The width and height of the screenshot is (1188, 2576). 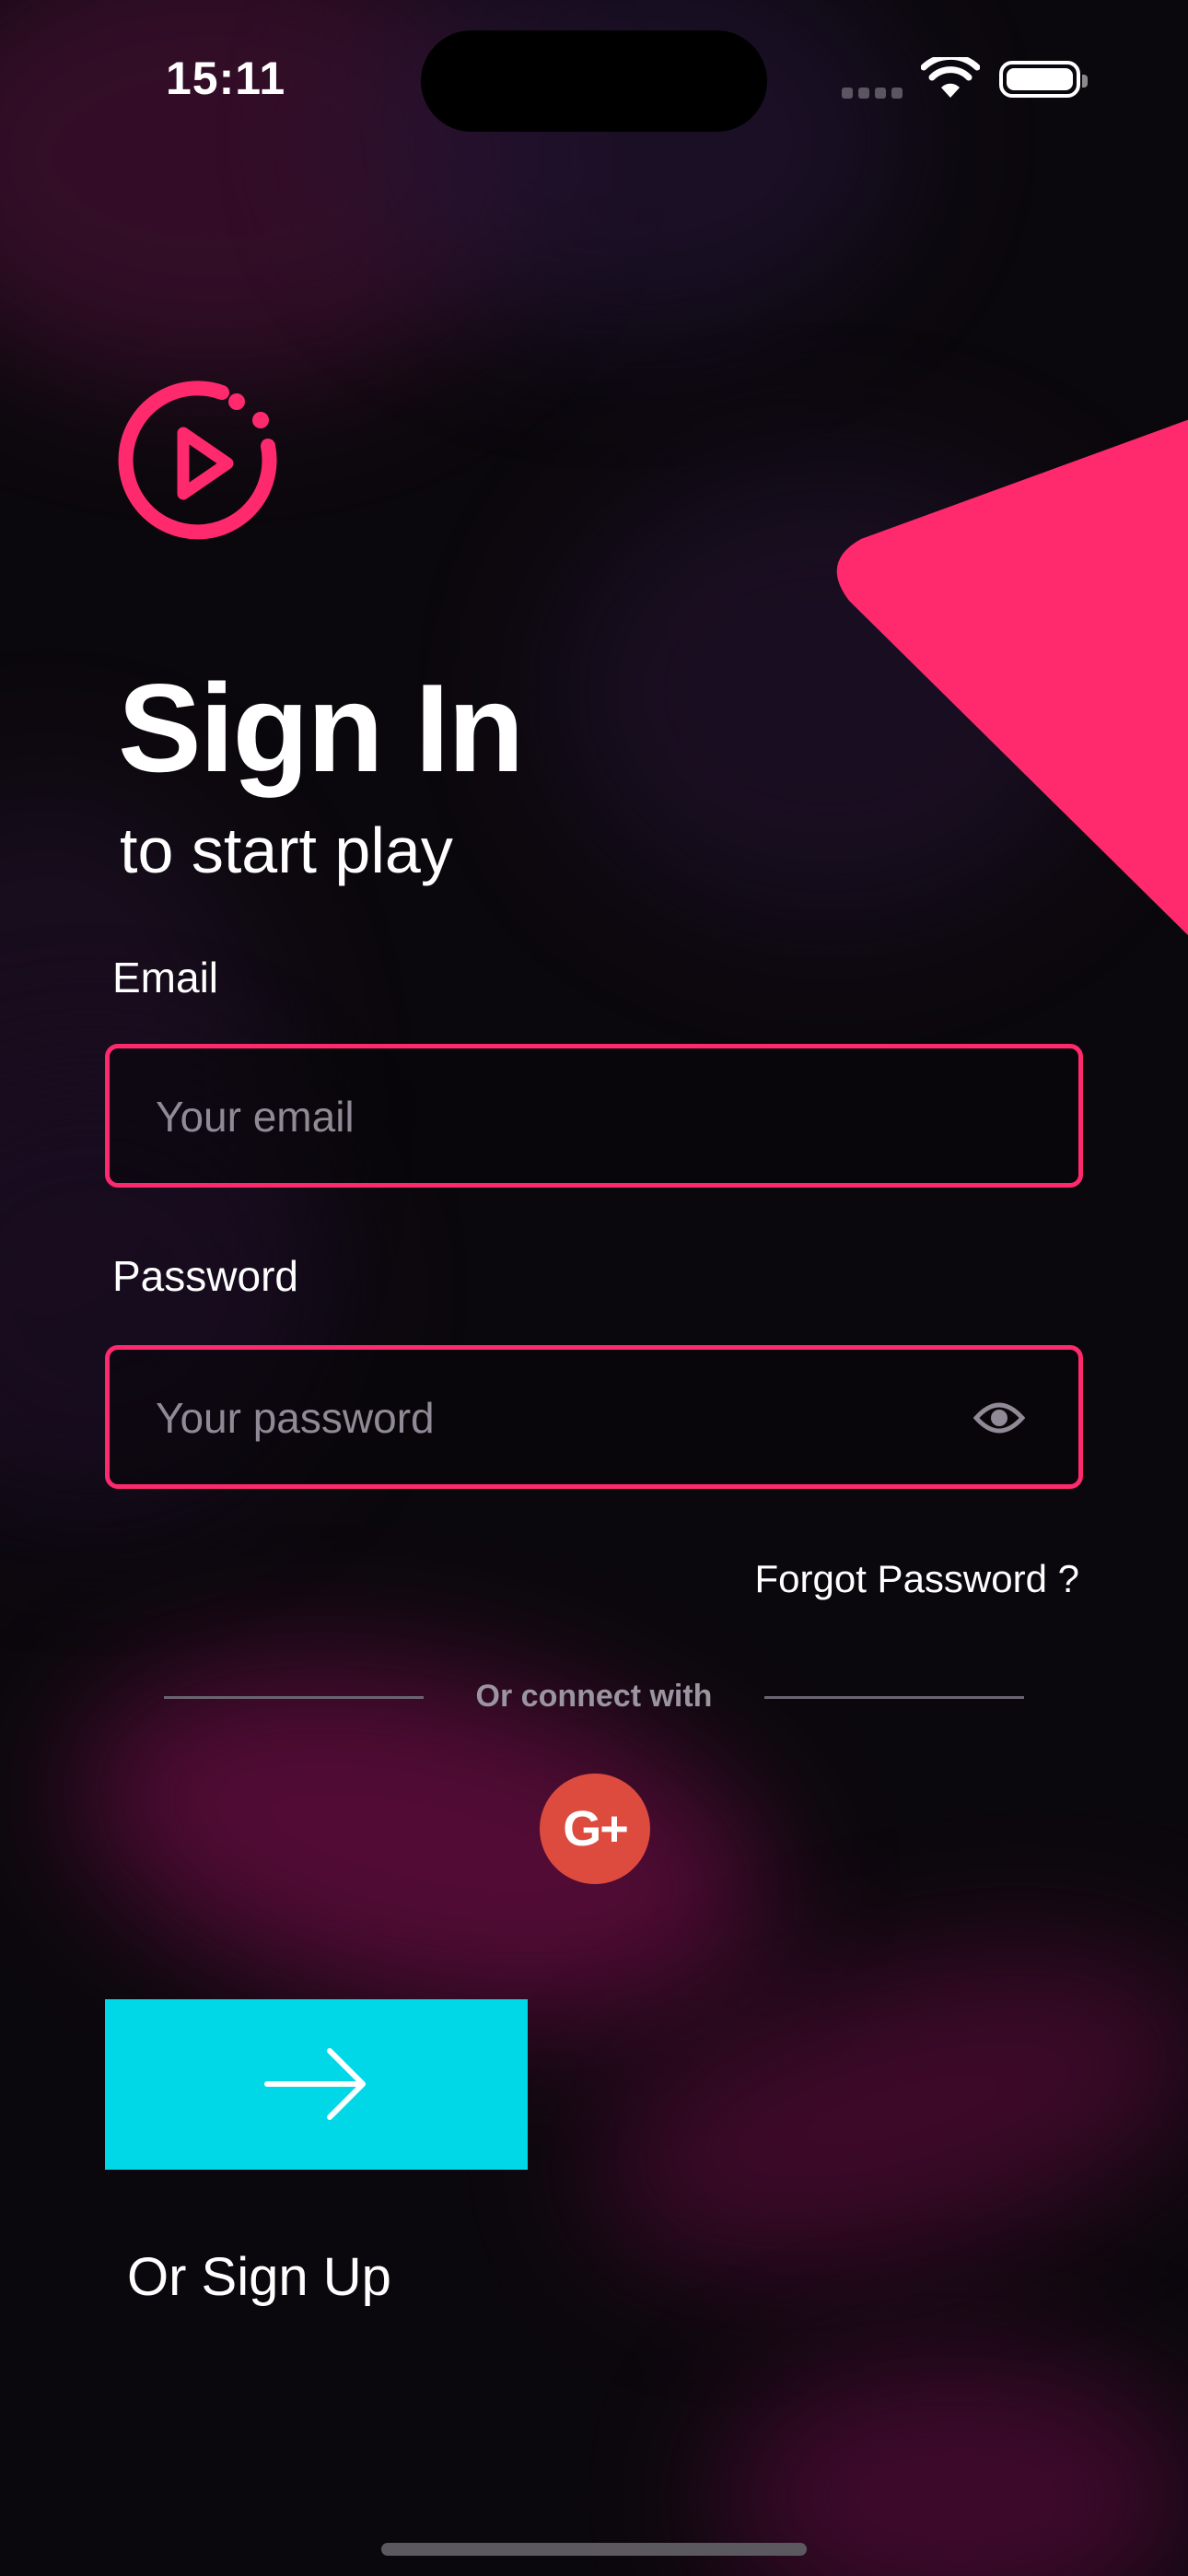 I want to click on page-title: Sign In, so click(x=321, y=728).